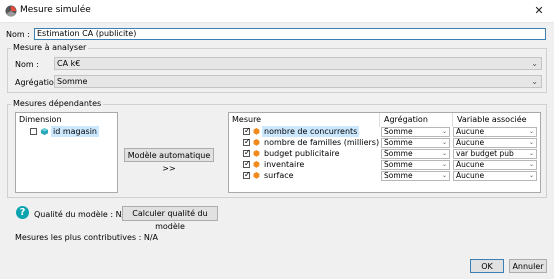 The height and width of the screenshot is (279, 554). I want to click on app-icon, so click(11, 11).